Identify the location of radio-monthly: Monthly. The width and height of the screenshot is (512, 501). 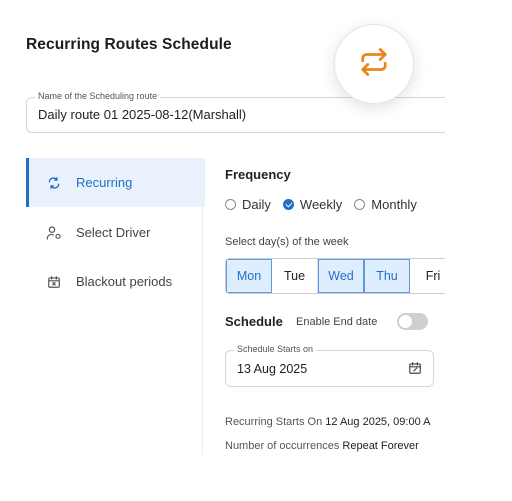
(385, 204).